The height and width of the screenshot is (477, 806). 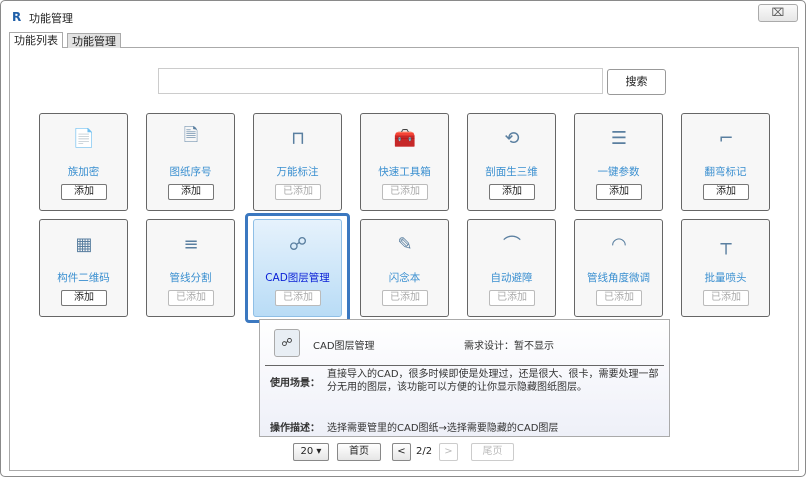 What do you see at coordinates (725, 278) in the screenshot?
I see `function-name: 批量喷头` at bounding box center [725, 278].